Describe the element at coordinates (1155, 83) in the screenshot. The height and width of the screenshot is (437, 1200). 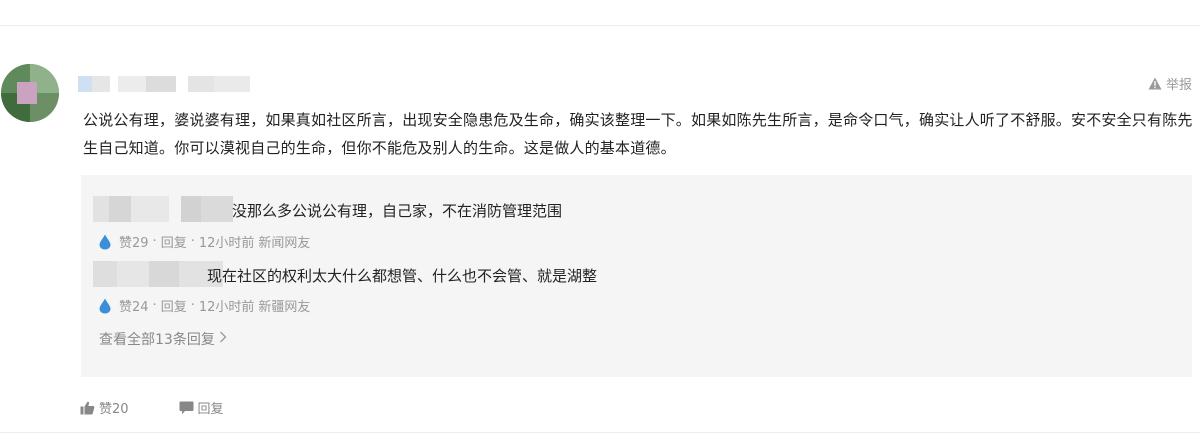
I see `warning-triangle-icon` at that location.